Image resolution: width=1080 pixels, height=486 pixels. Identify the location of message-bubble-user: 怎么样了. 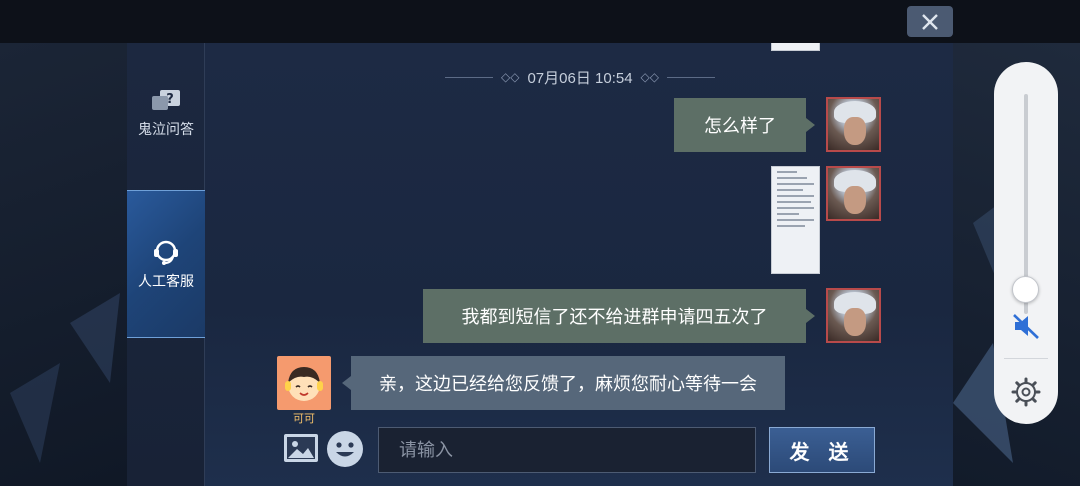
(744, 125).